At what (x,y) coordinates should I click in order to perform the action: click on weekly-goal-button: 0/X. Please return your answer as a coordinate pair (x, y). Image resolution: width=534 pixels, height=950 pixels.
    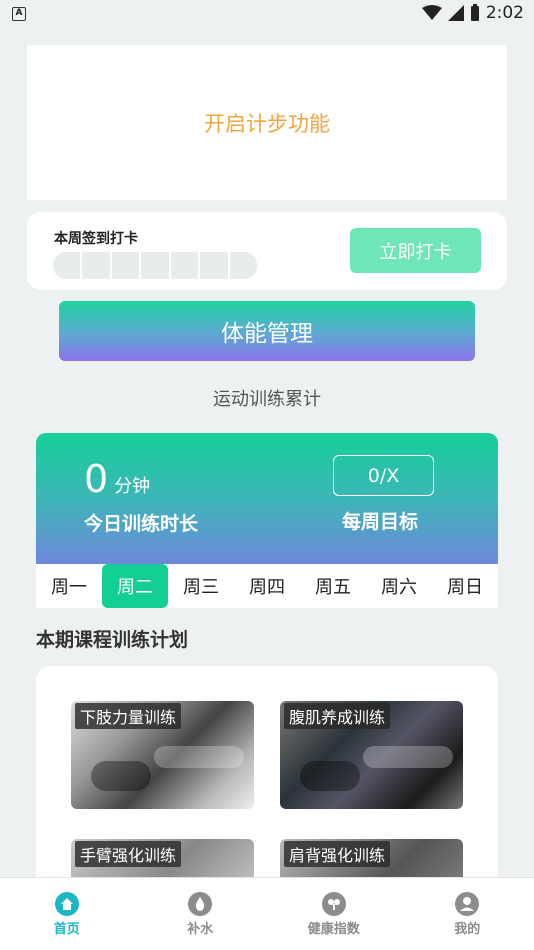
    Looking at the image, I should click on (383, 475).